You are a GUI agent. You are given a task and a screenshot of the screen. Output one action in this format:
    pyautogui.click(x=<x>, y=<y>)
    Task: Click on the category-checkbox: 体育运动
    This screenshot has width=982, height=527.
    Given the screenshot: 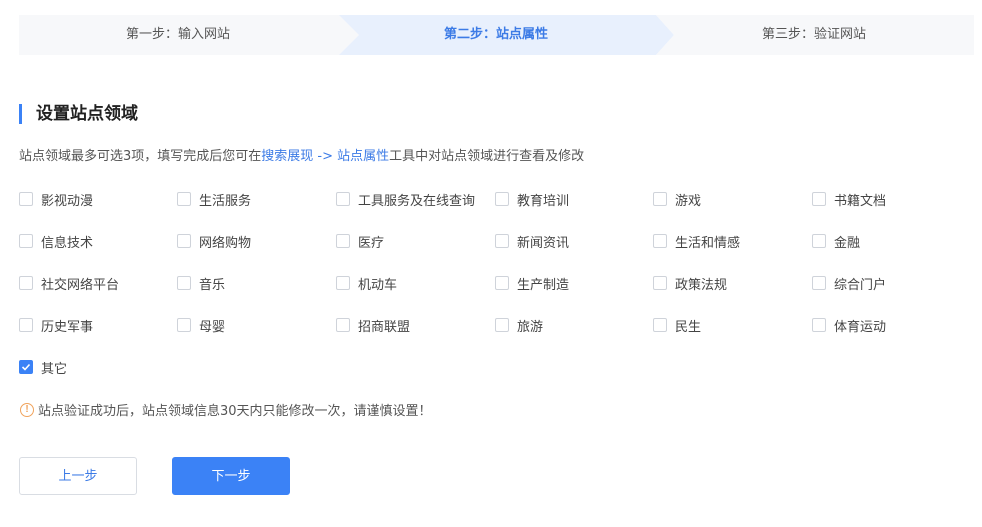 What is the action you would take?
    pyautogui.click(x=849, y=325)
    